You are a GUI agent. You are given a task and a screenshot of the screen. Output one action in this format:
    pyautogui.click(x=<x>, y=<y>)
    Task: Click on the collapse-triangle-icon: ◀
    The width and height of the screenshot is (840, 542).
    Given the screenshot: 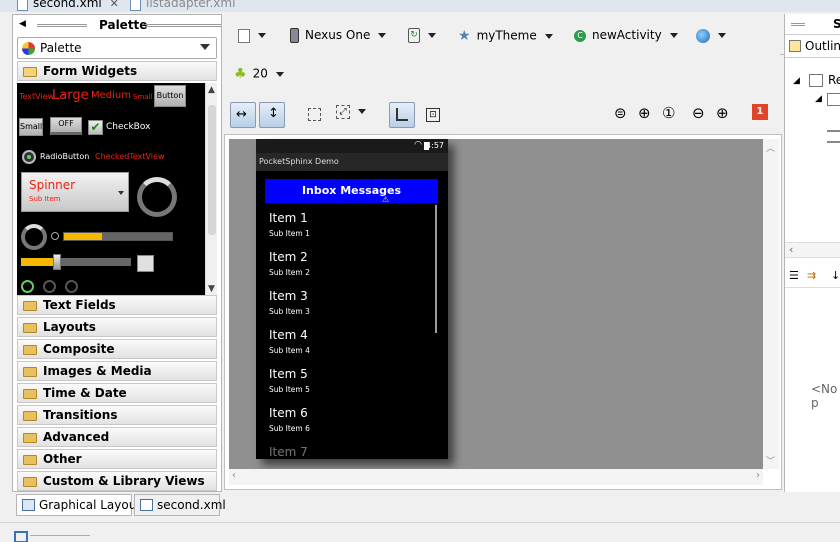 What is the action you would take?
    pyautogui.click(x=22, y=24)
    